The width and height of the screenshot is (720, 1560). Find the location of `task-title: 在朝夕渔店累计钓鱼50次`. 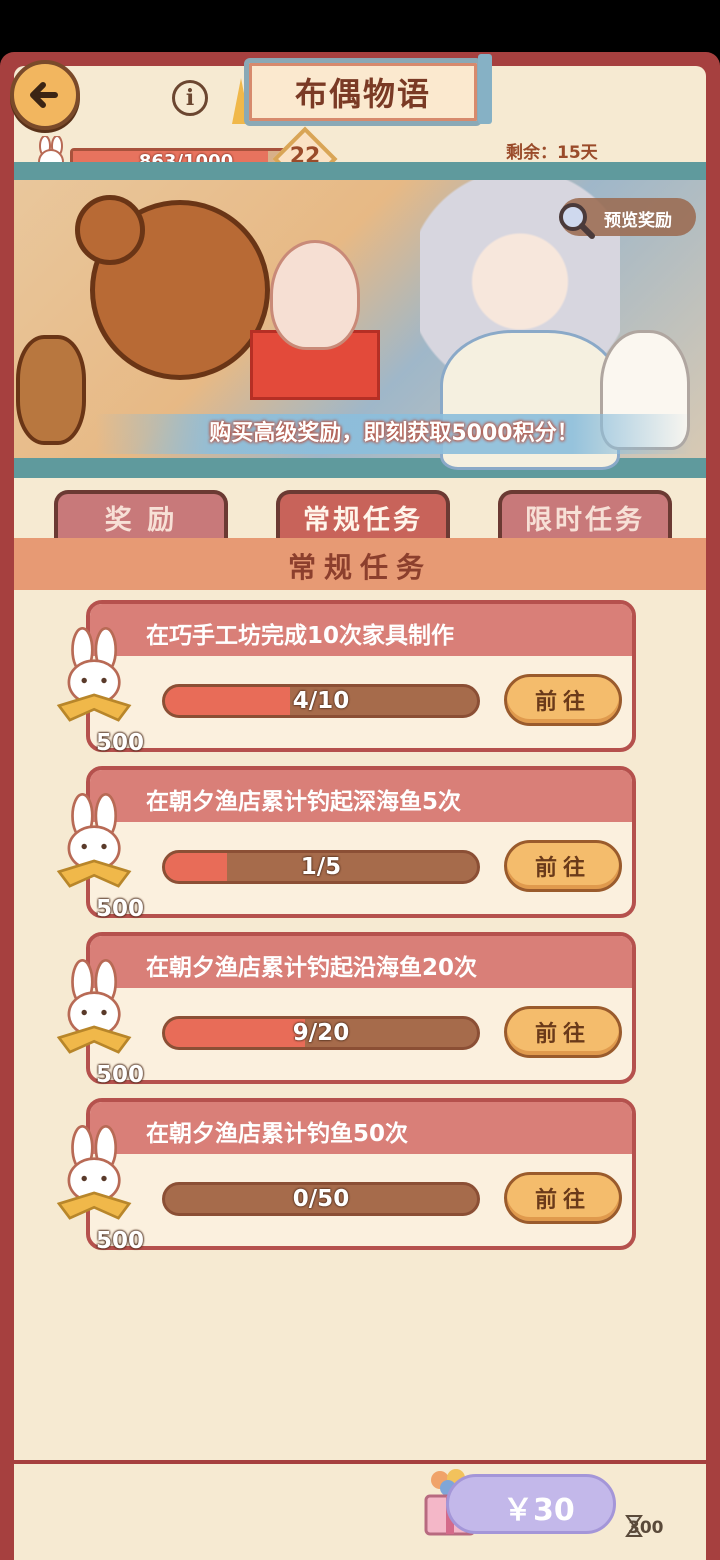

task-title: 在朝夕渔店累计钓鱼50次 is located at coordinates (277, 1134).